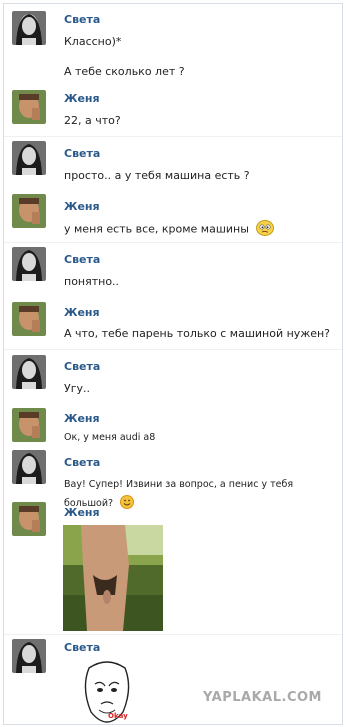  Describe the element at coordinates (110, 437) in the screenshot. I see `message-text: Ок, у меня audi a8` at that location.